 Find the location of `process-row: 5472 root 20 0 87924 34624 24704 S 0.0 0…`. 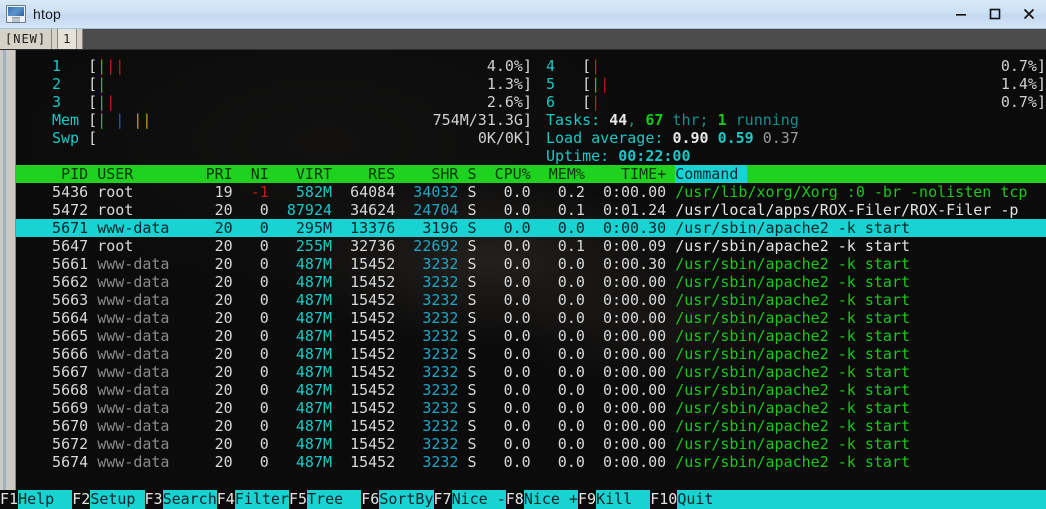

process-row: 5472 root 20 0 87924 34624 24704 S 0.0 0… is located at coordinates (531, 210).